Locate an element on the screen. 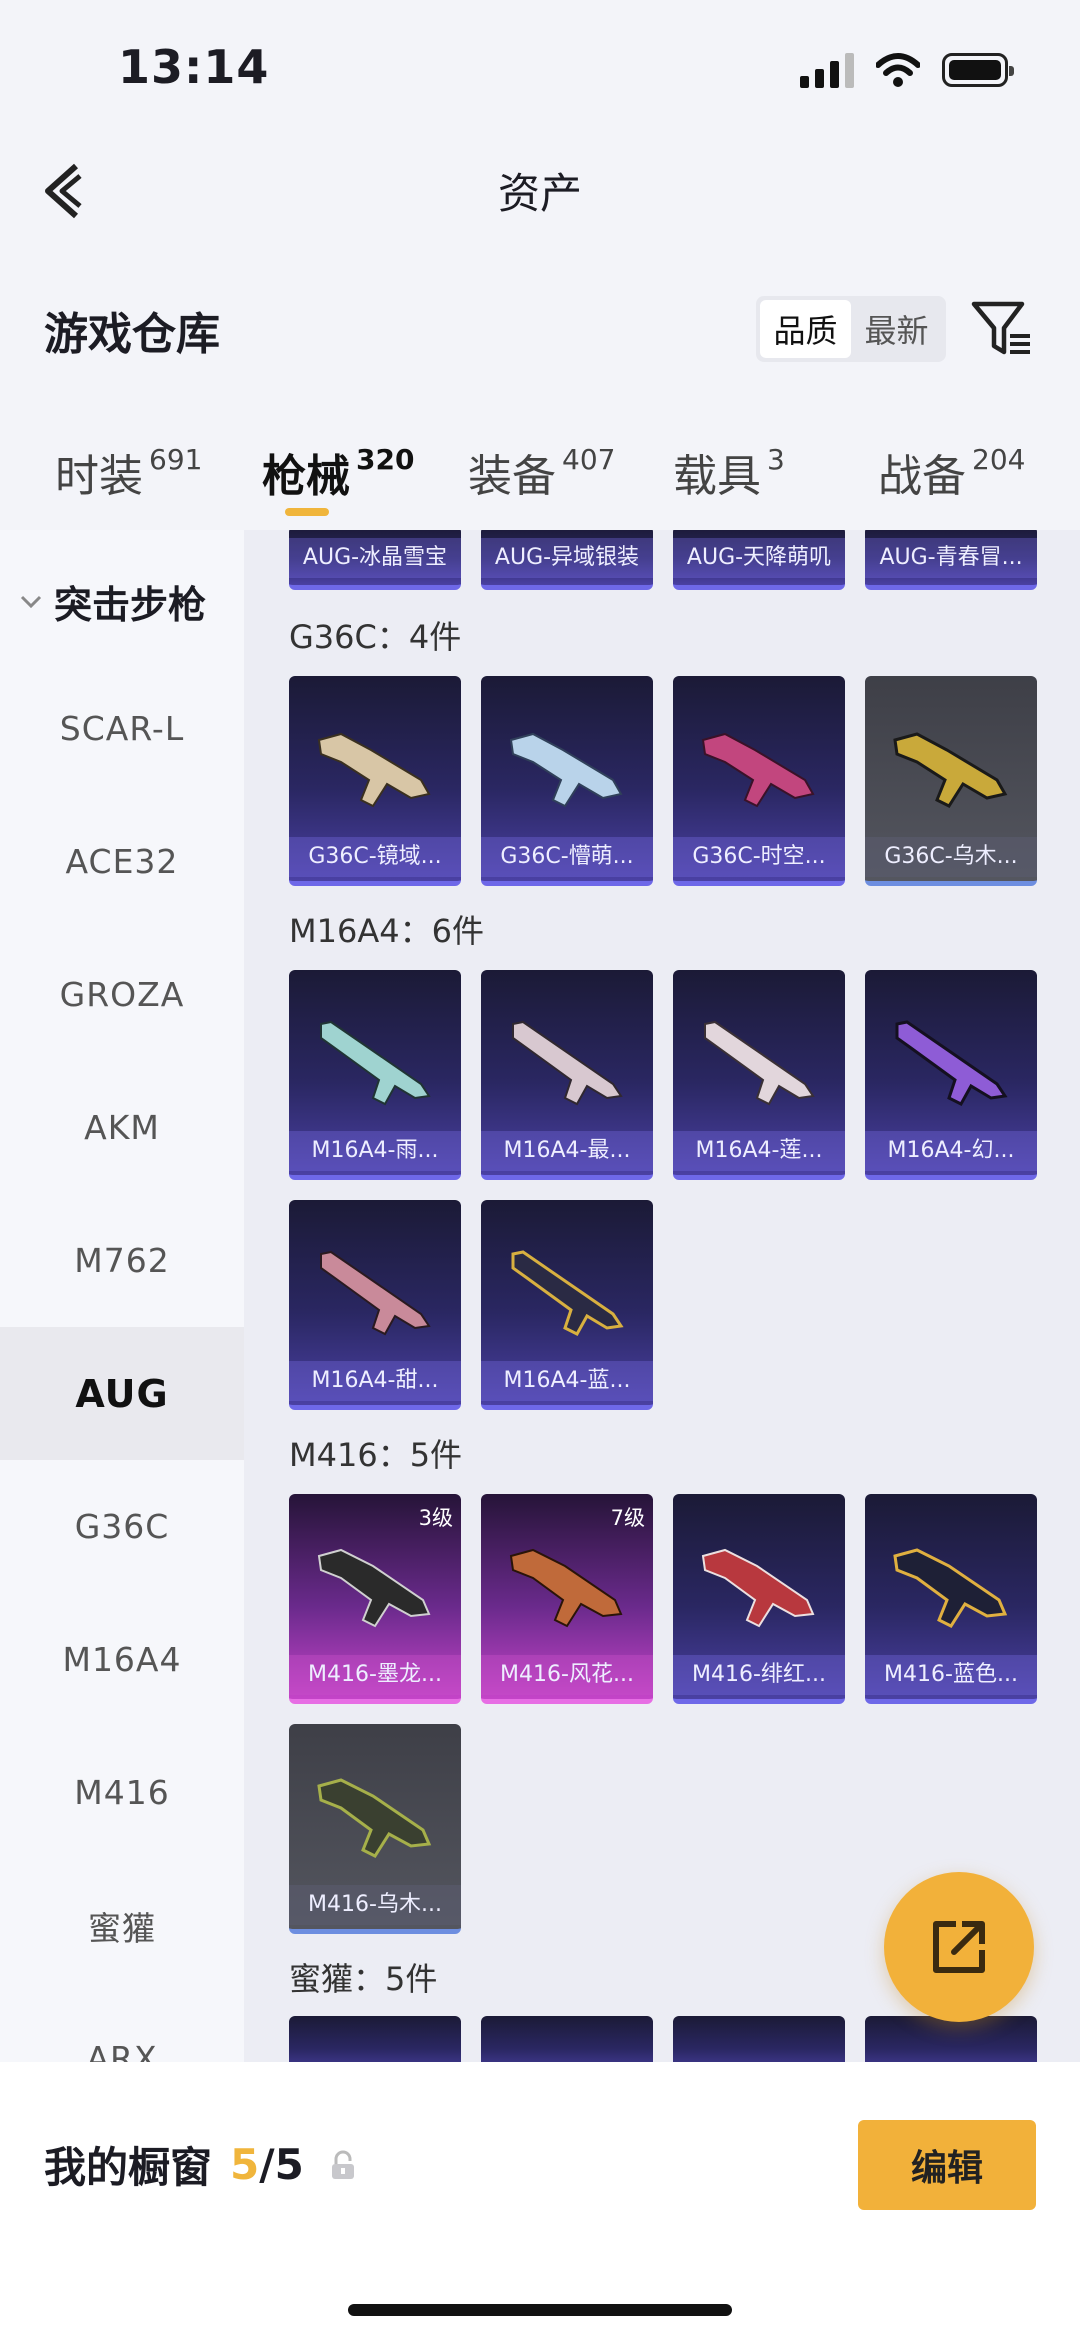 Image resolution: width=1080 pixels, height=2337 pixels. status-icons is located at coordinates (907, 70).